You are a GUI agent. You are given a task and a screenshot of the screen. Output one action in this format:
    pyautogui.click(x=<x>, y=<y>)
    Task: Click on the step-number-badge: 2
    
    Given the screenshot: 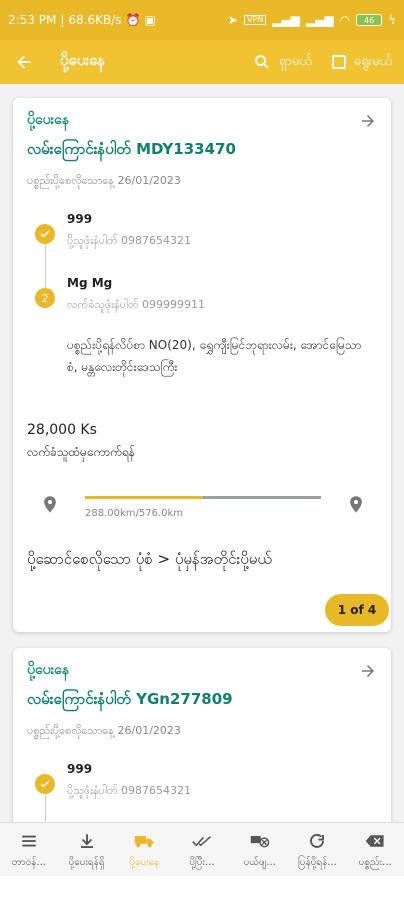 What is the action you would take?
    pyautogui.click(x=45, y=298)
    